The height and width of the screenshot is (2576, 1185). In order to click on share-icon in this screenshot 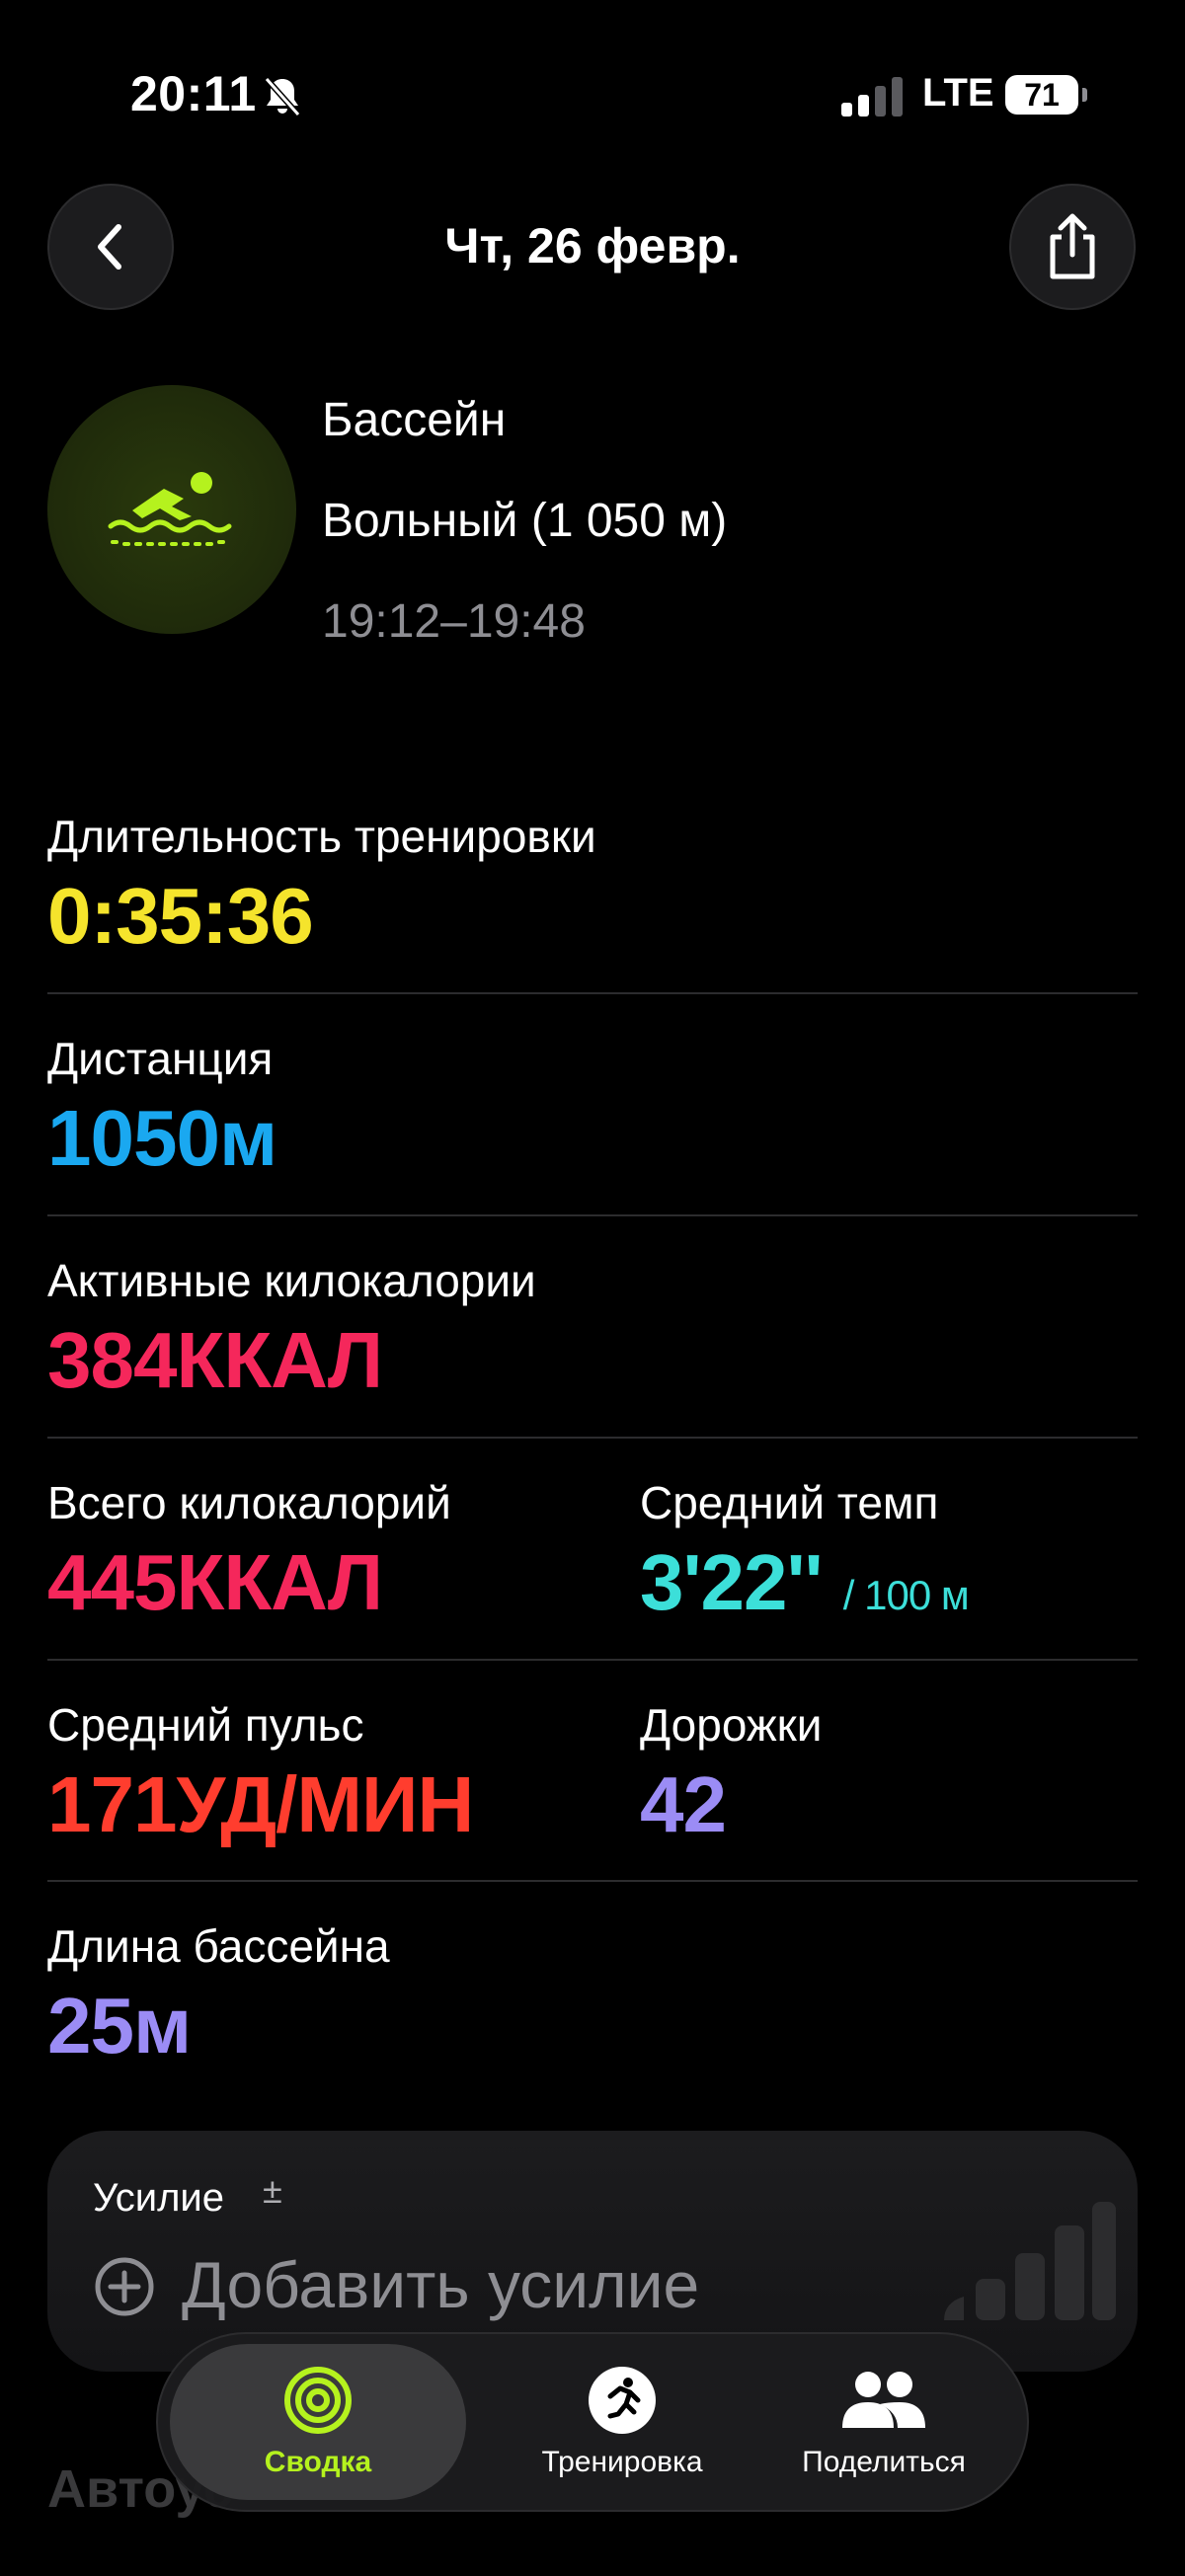, I will do `click(1073, 246)`.